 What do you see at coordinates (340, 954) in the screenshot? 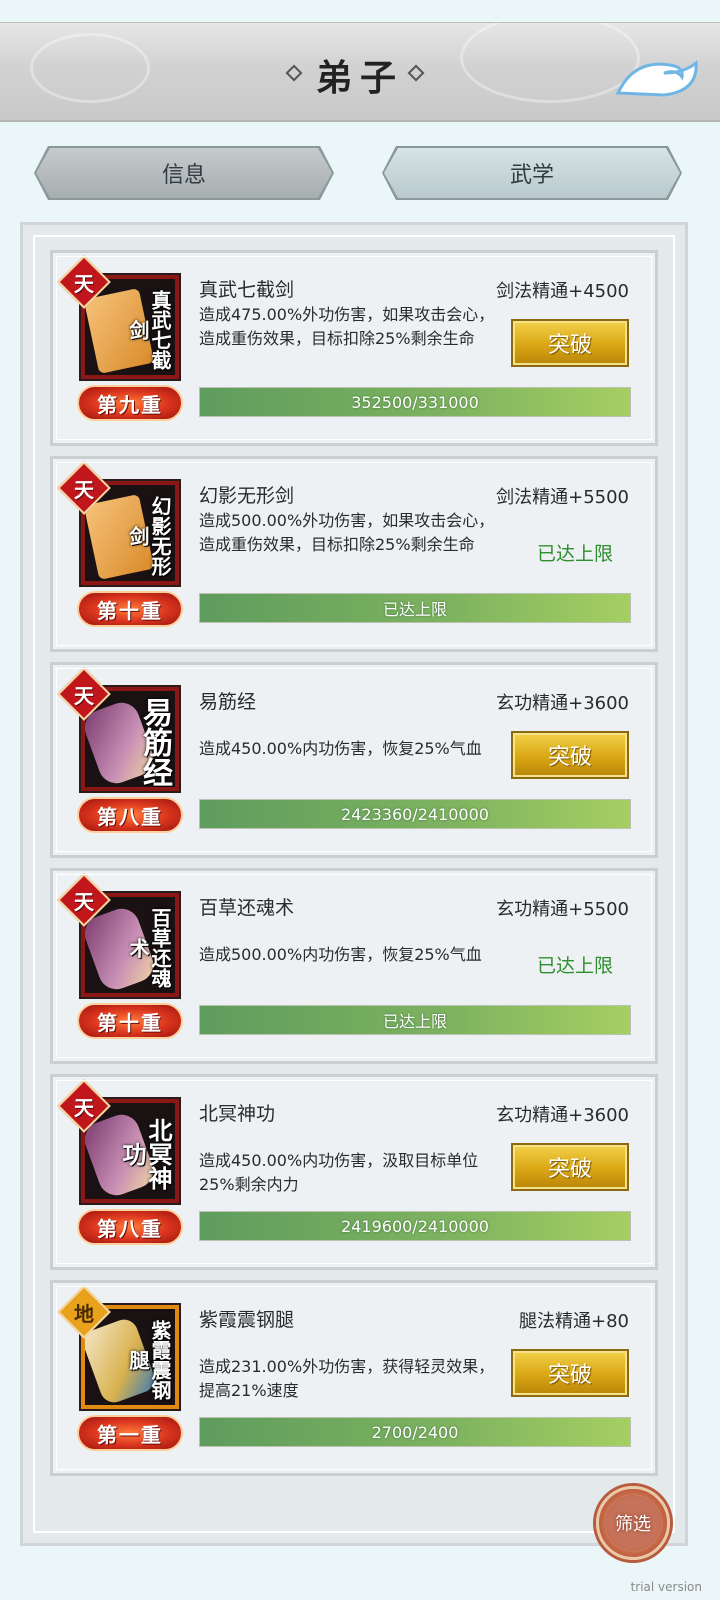
I see `skill-description: 造成500.00%内功伤害，恢复25%气血` at bounding box center [340, 954].